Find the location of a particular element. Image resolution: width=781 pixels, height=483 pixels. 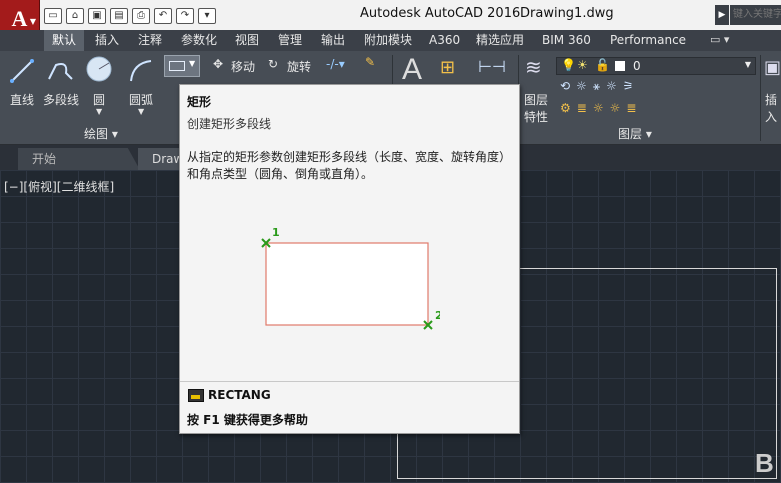

tab-performance: Performance is located at coordinates (648, 40).